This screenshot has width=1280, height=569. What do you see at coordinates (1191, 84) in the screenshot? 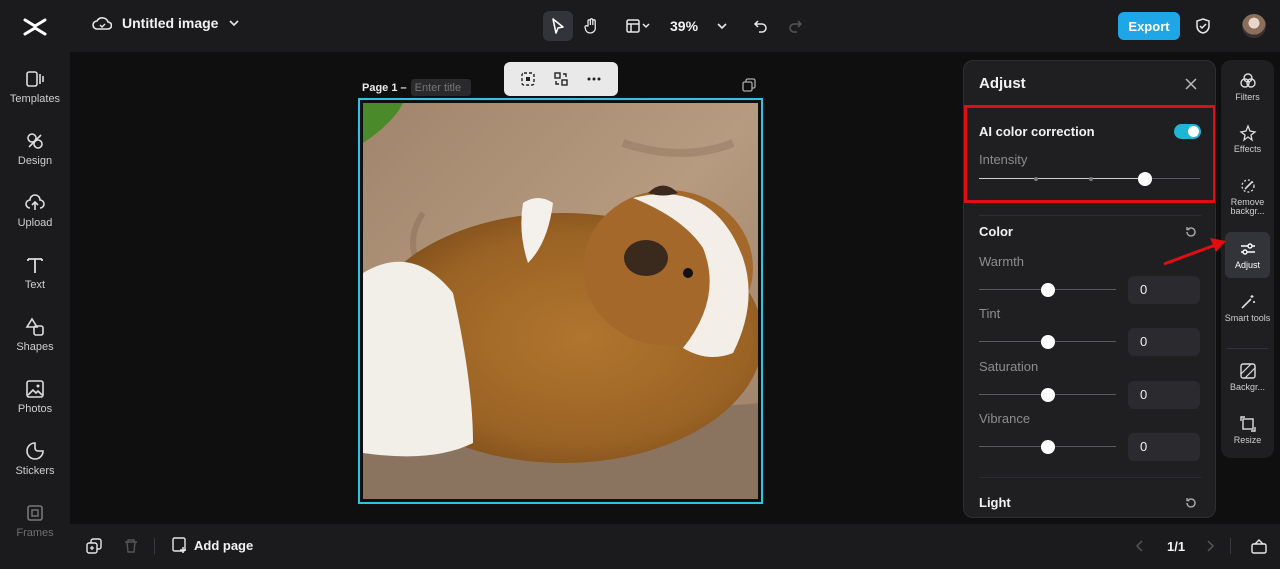
I see `close-icon` at bounding box center [1191, 84].